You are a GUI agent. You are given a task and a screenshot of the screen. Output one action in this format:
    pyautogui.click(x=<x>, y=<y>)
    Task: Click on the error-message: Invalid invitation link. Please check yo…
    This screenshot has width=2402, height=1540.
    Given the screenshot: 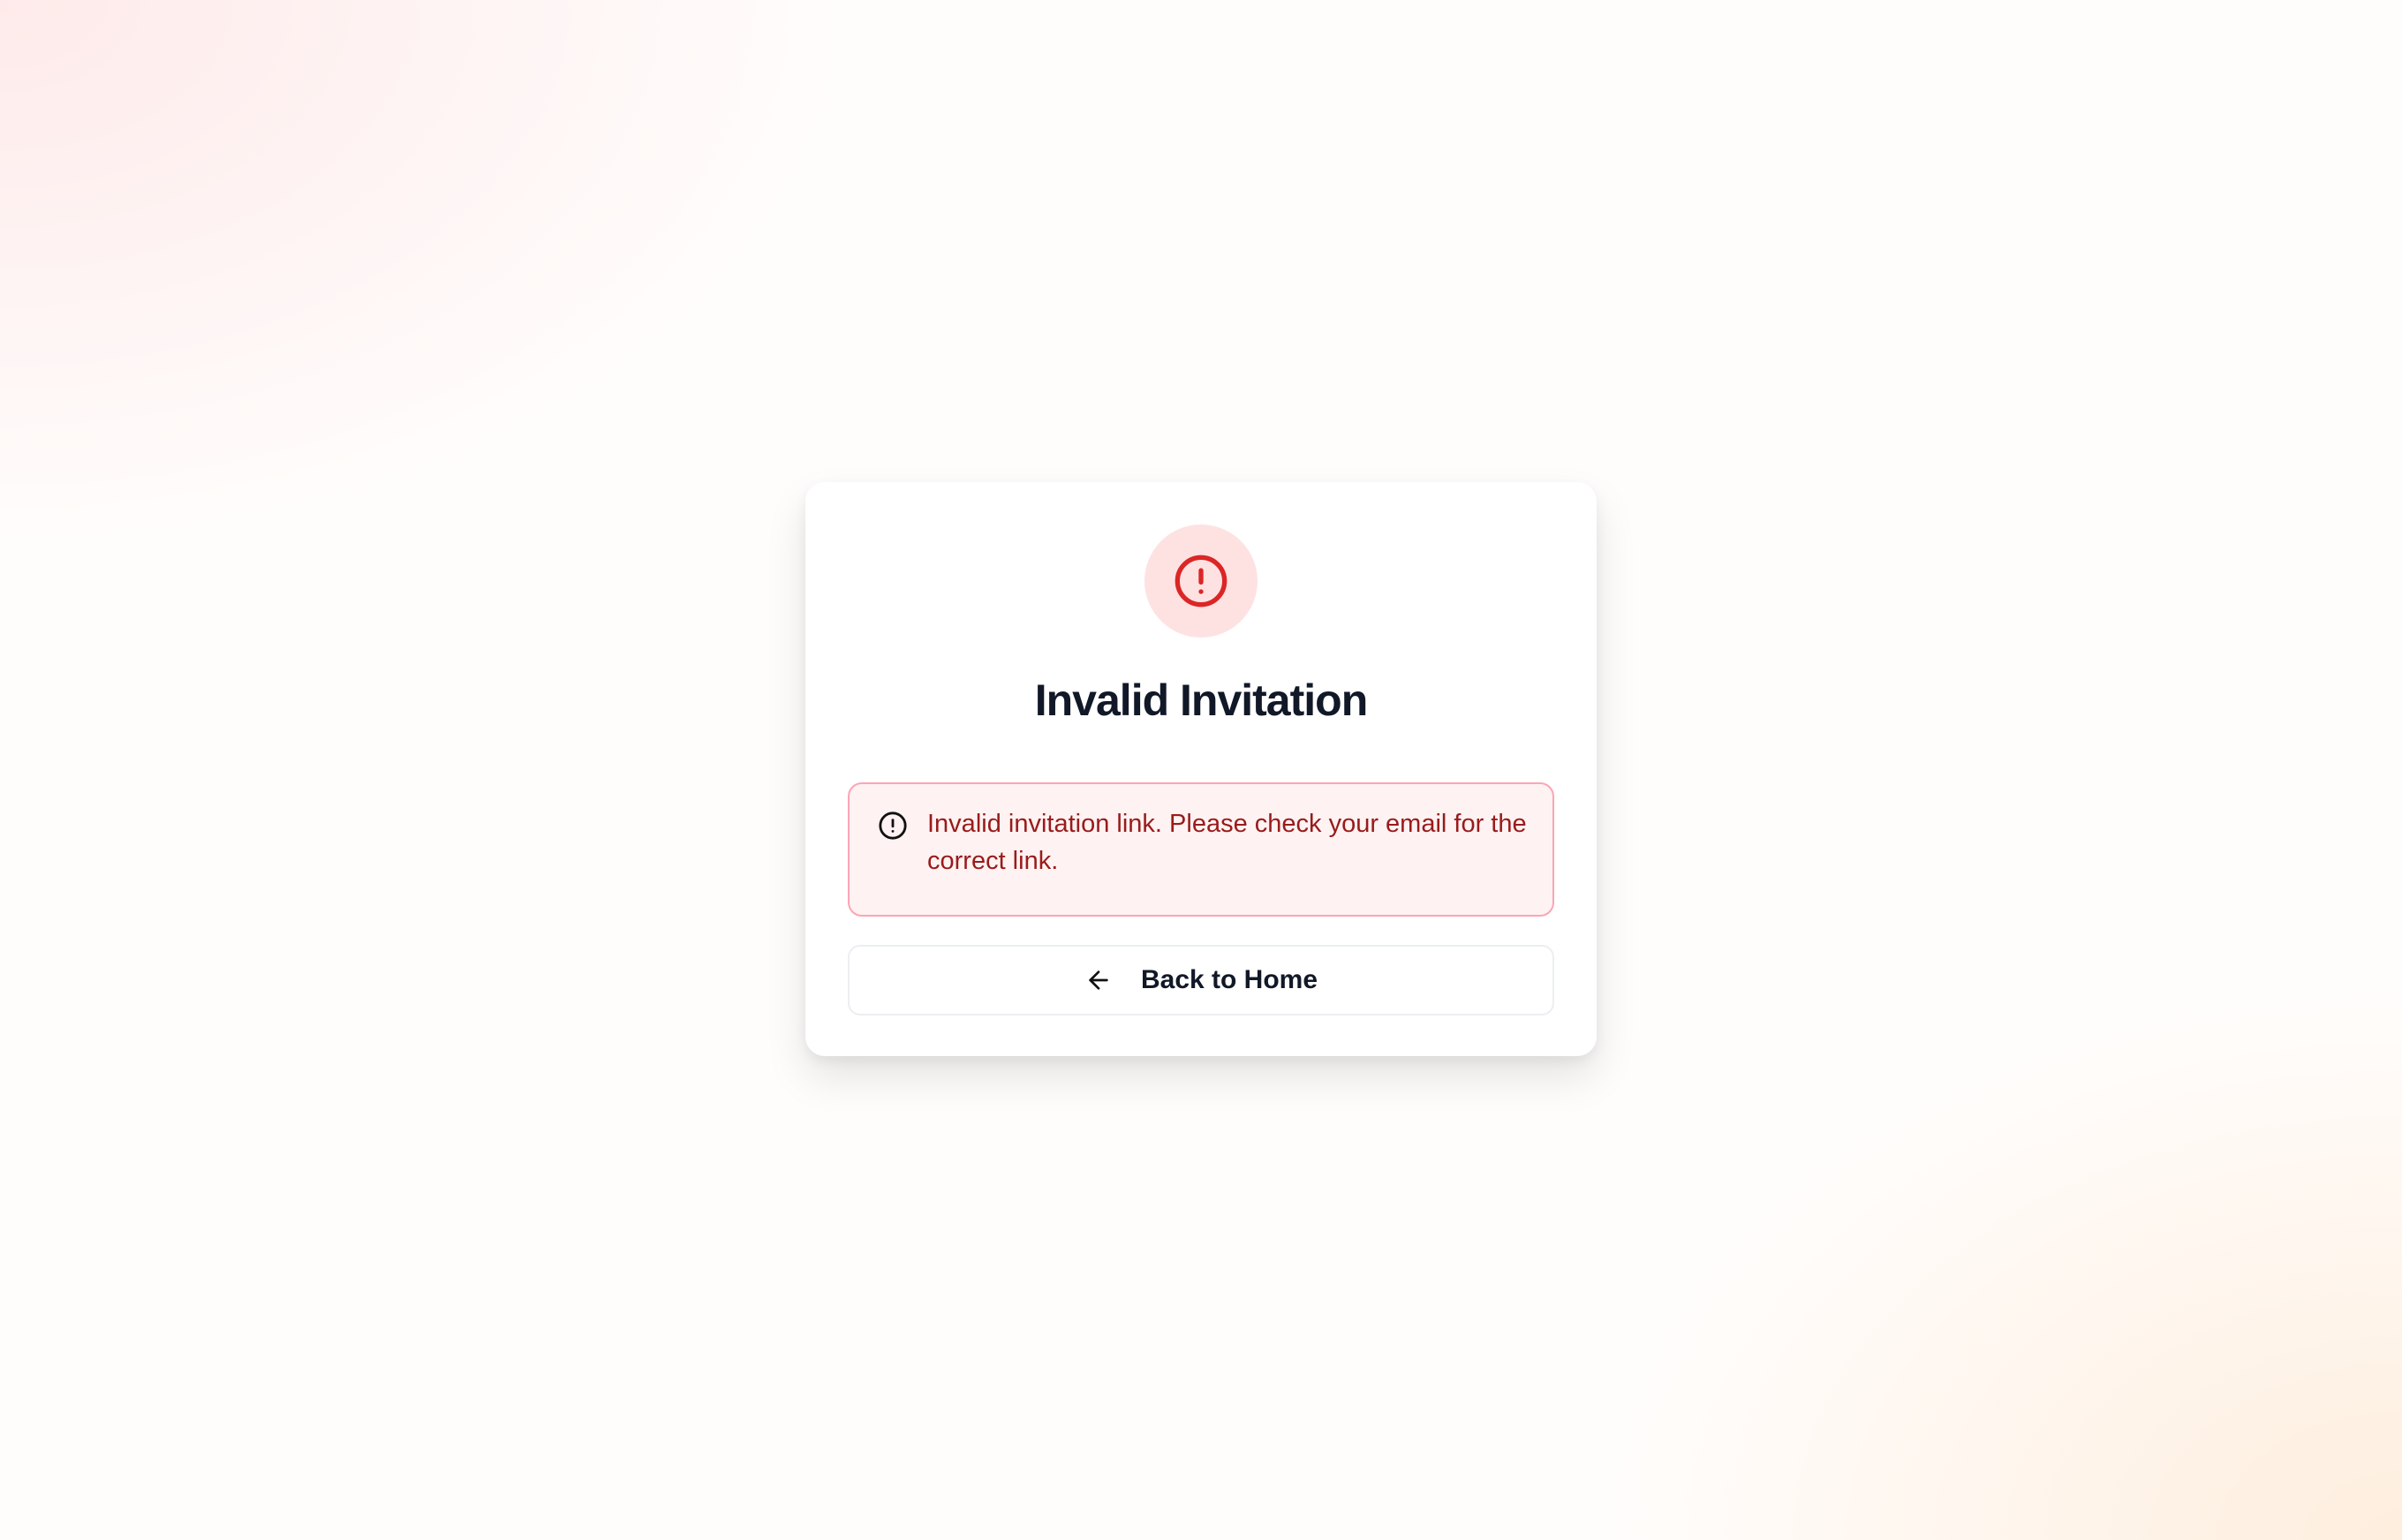 What is the action you would take?
    pyautogui.click(x=1227, y=842)
    